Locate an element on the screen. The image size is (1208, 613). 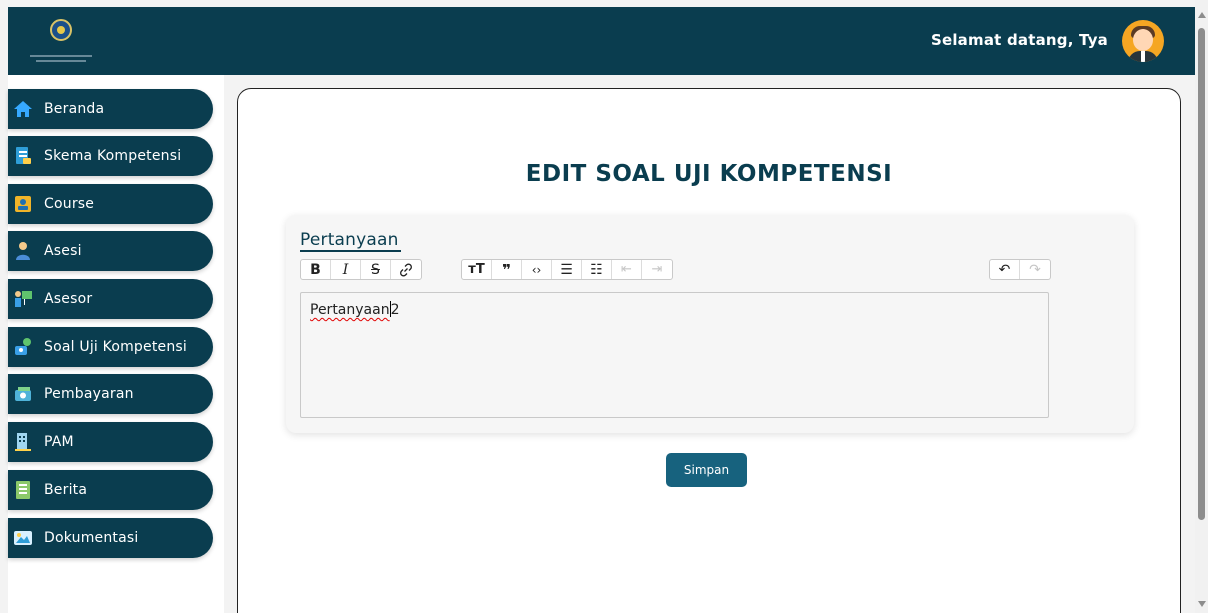
question-label-underline is located at coordinates (350, 251).